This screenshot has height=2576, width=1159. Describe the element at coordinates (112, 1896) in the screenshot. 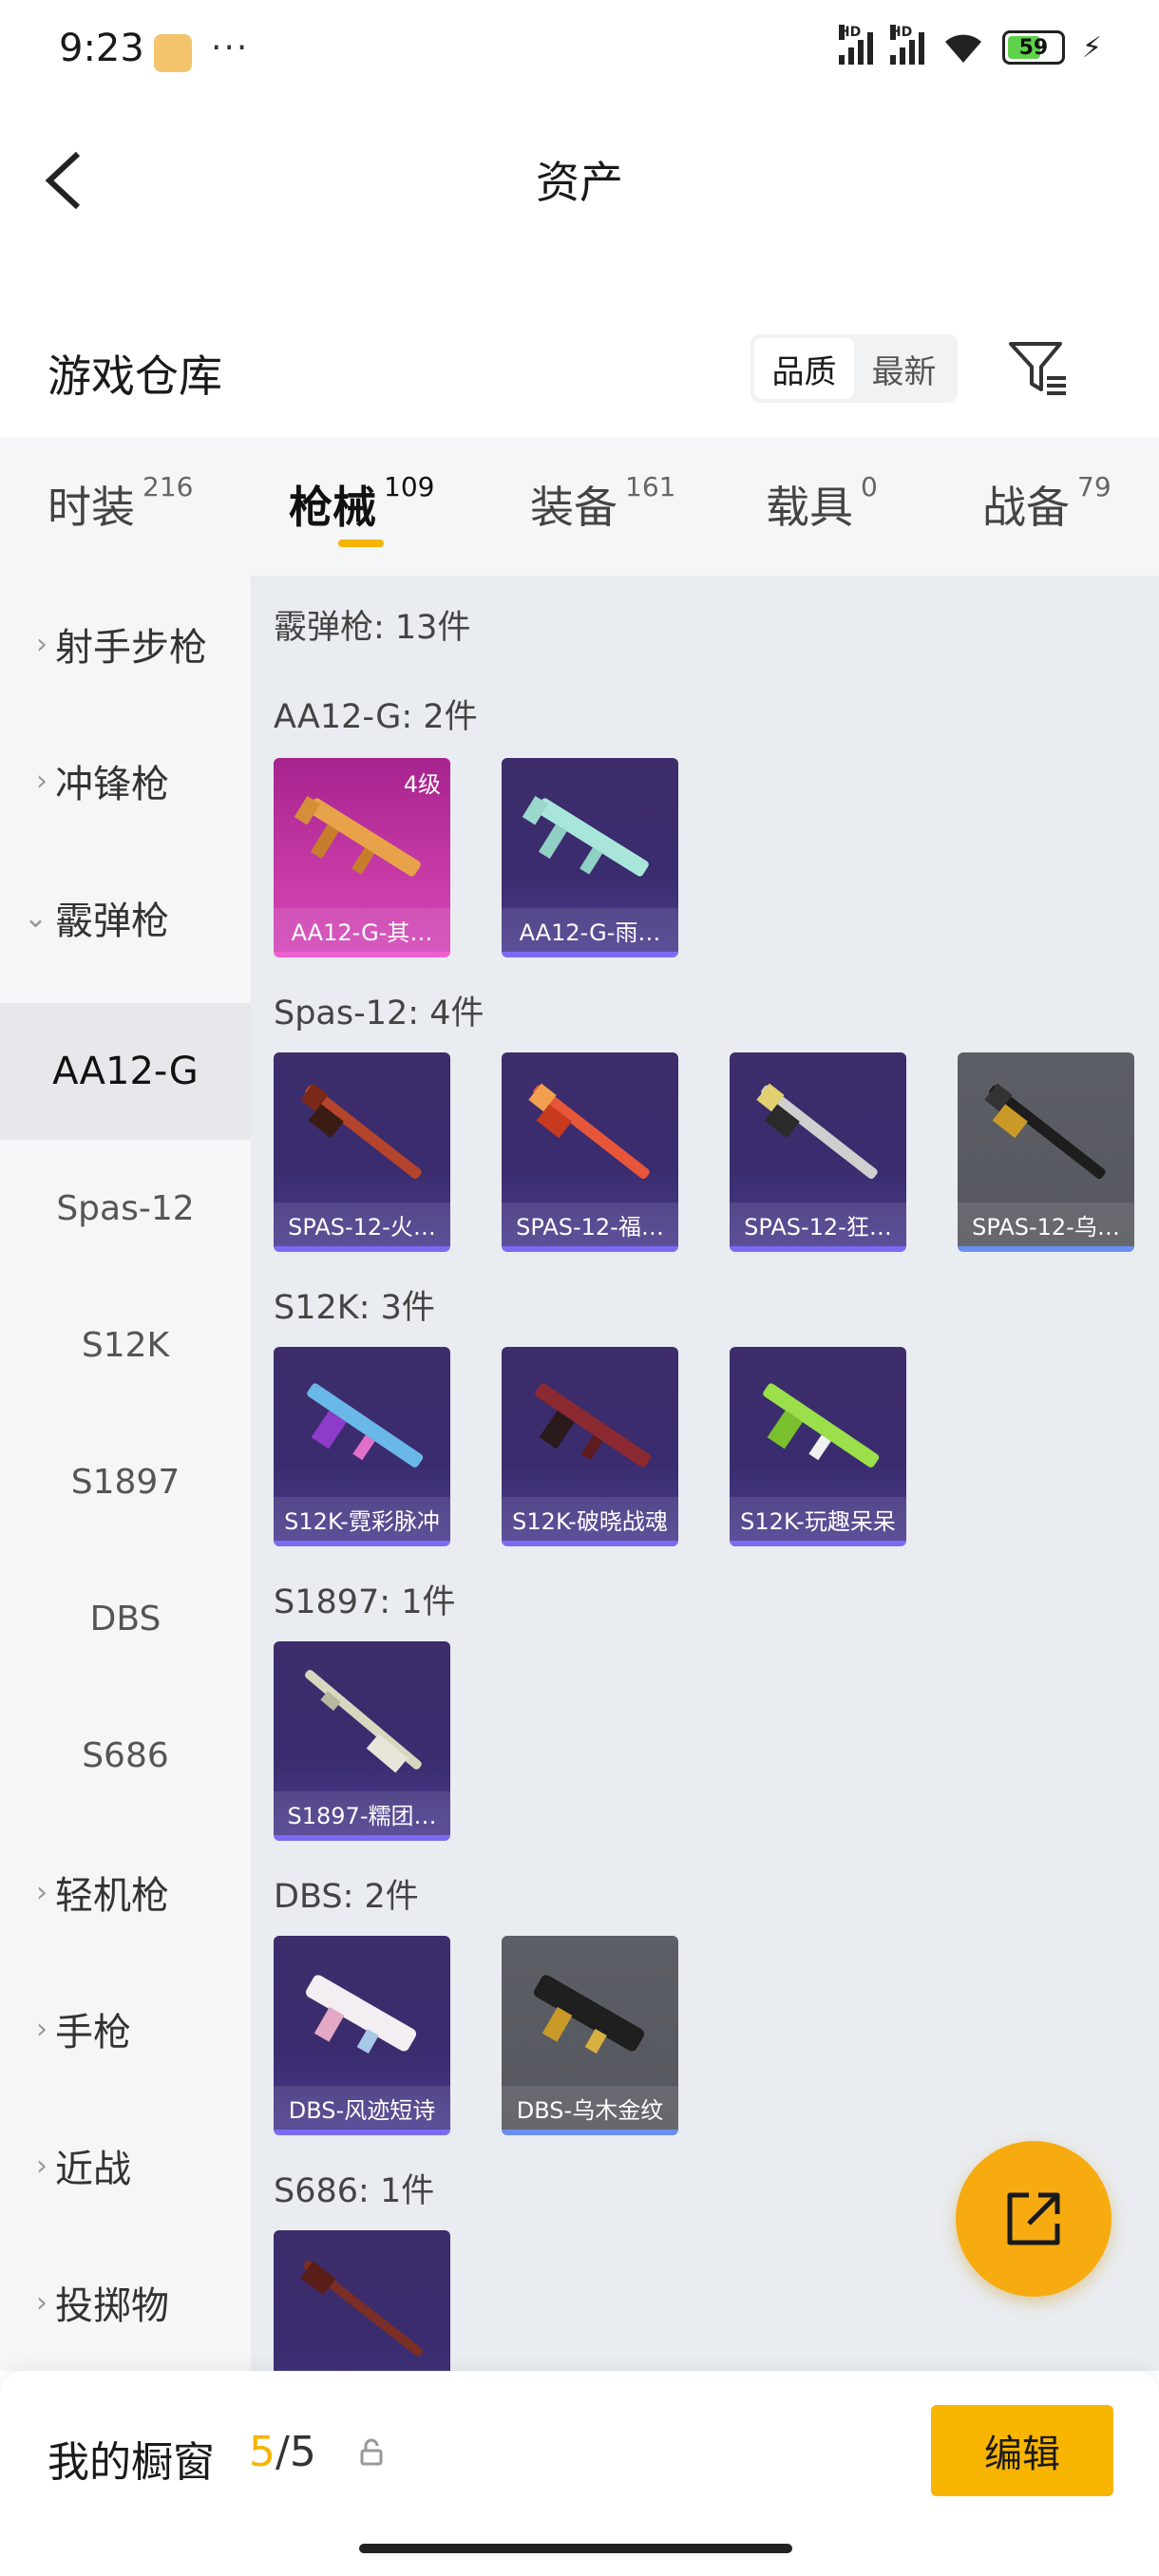

I see `sidebar-item-label: 轻机枪` at that location.